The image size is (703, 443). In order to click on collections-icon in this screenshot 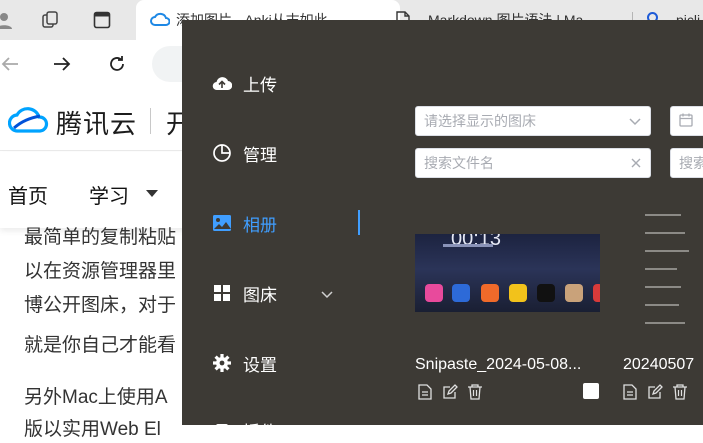, I will do `click(50, 20)`.